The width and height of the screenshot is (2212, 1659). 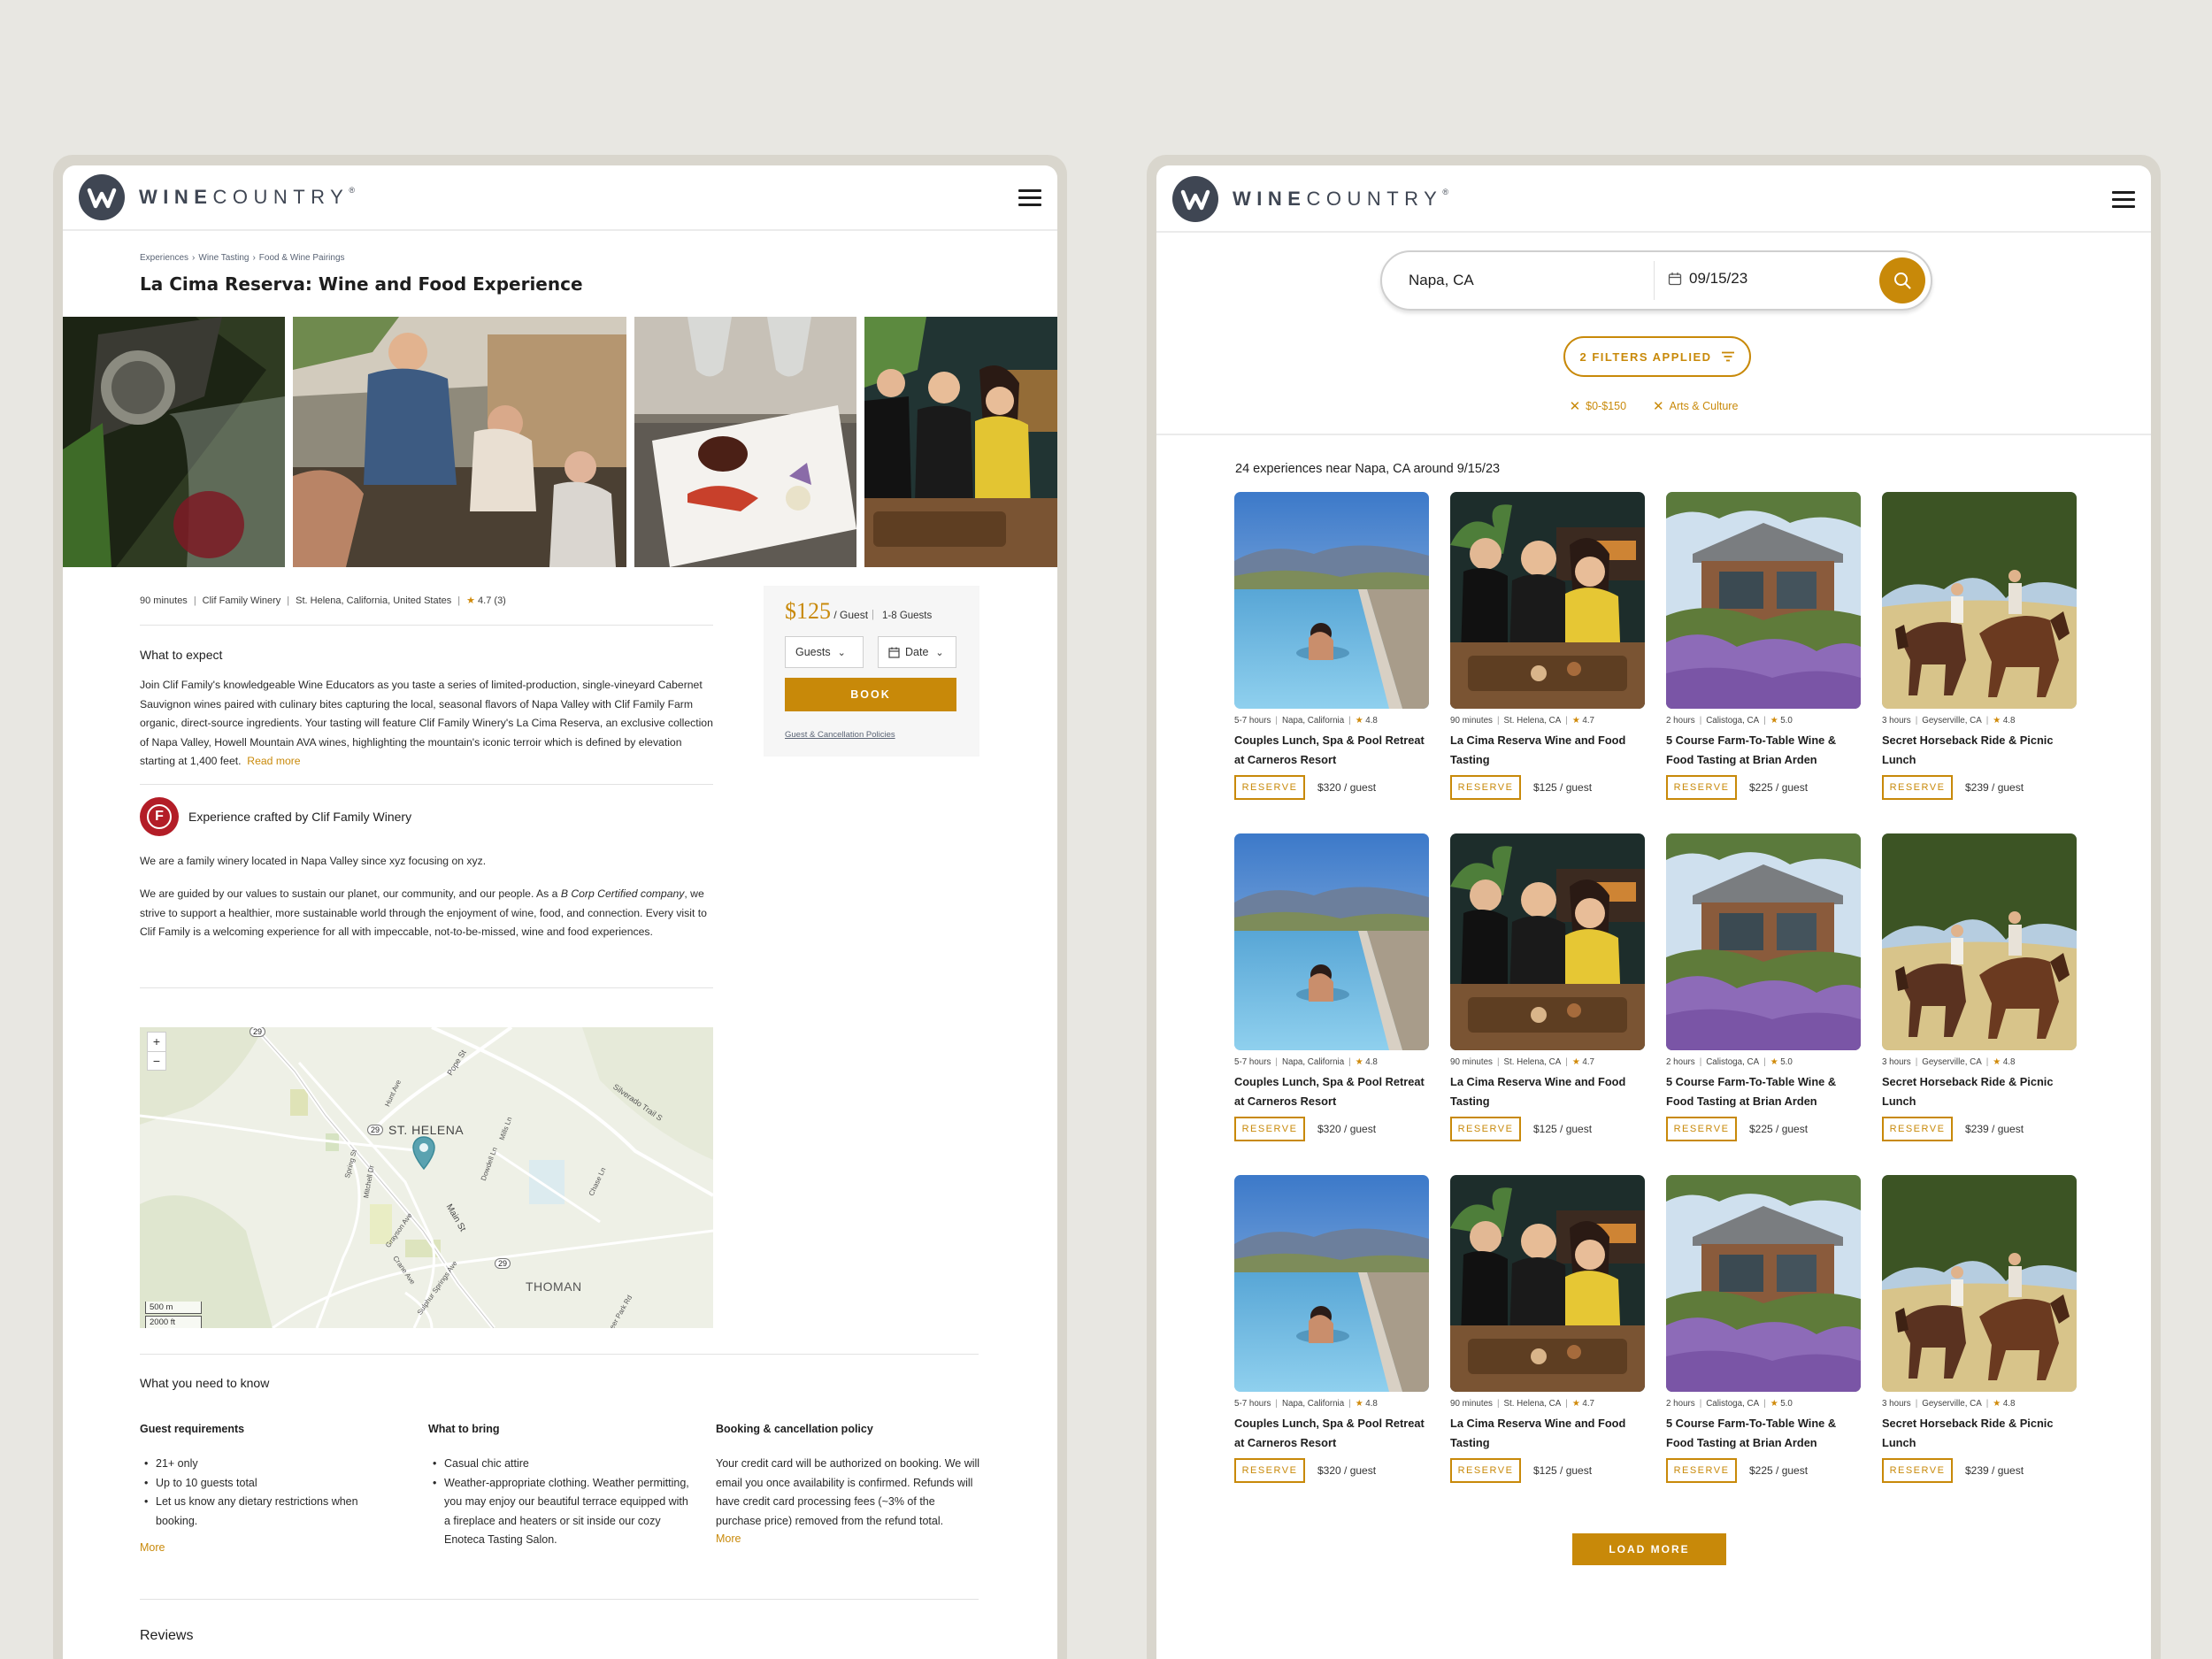 What do you see at coordinates (460, 442) in the screenshot?
I see `gallery-photo-host` at bounding box center [460, 442].